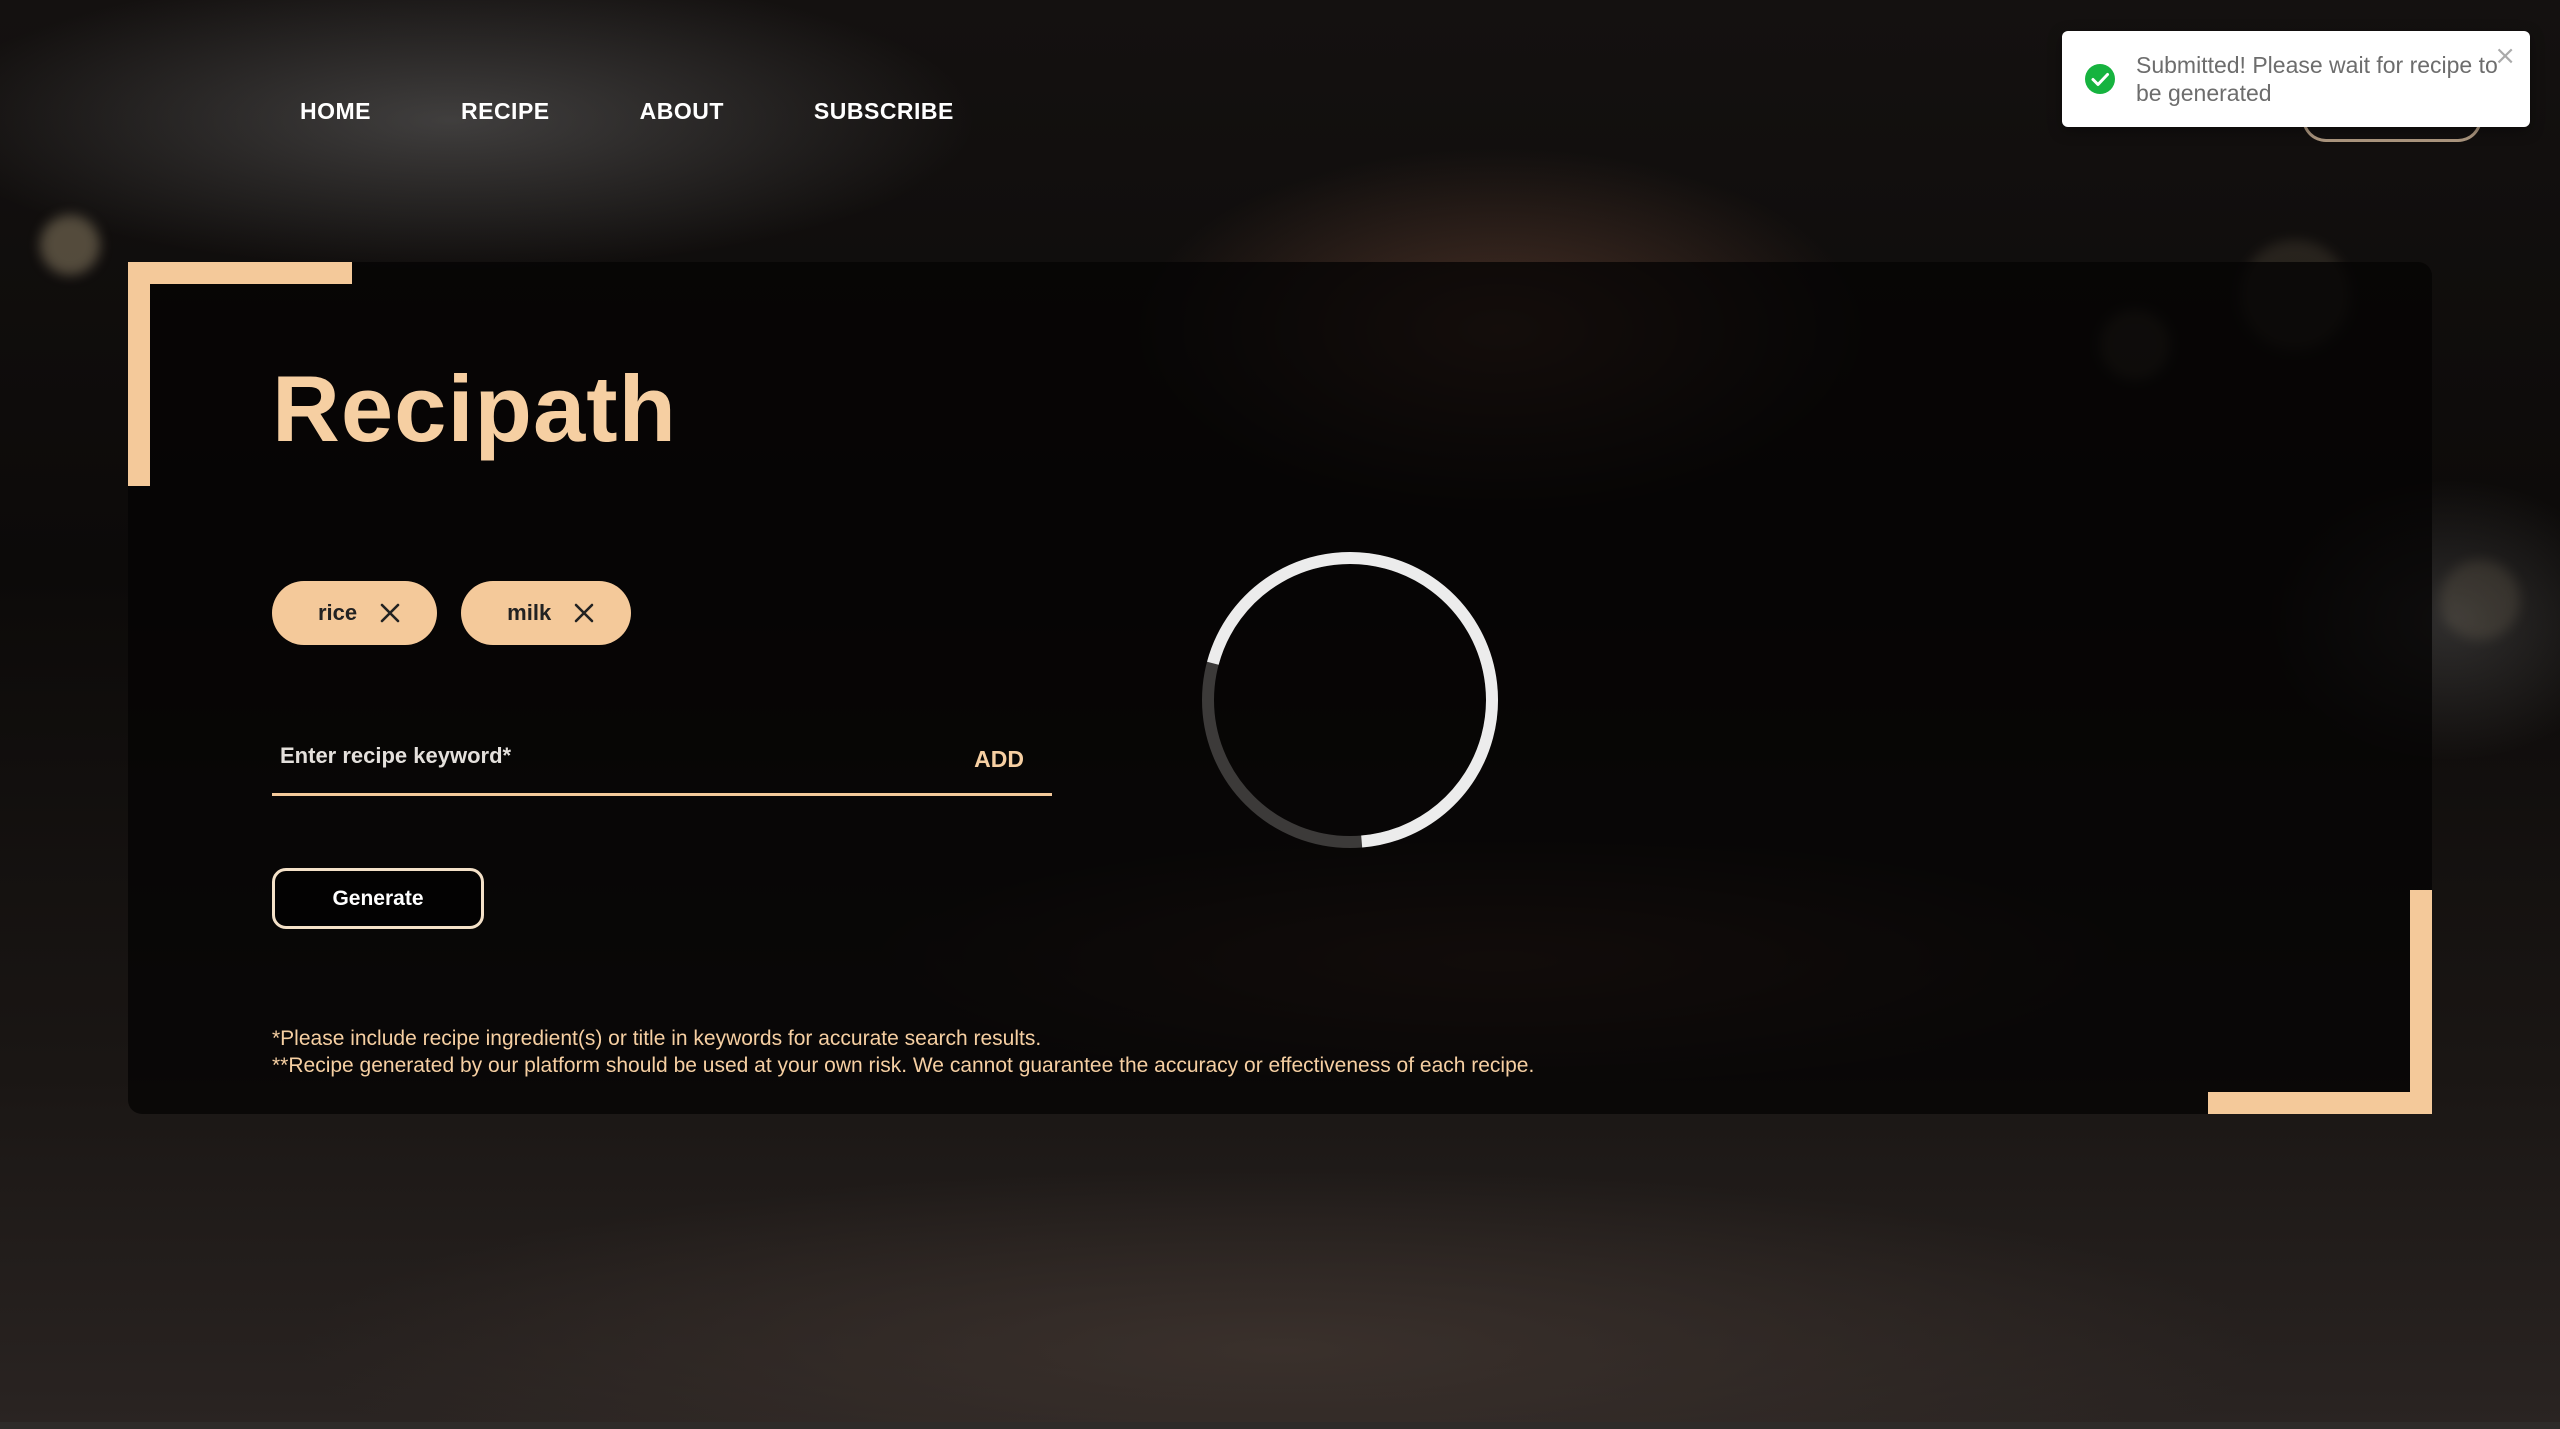 This screenshot has width=2560, height=1429. What do you see at coordinates (2505, 56) in the screenshot?
I see `close-icon: ×` at bounding box center [2505, 56].